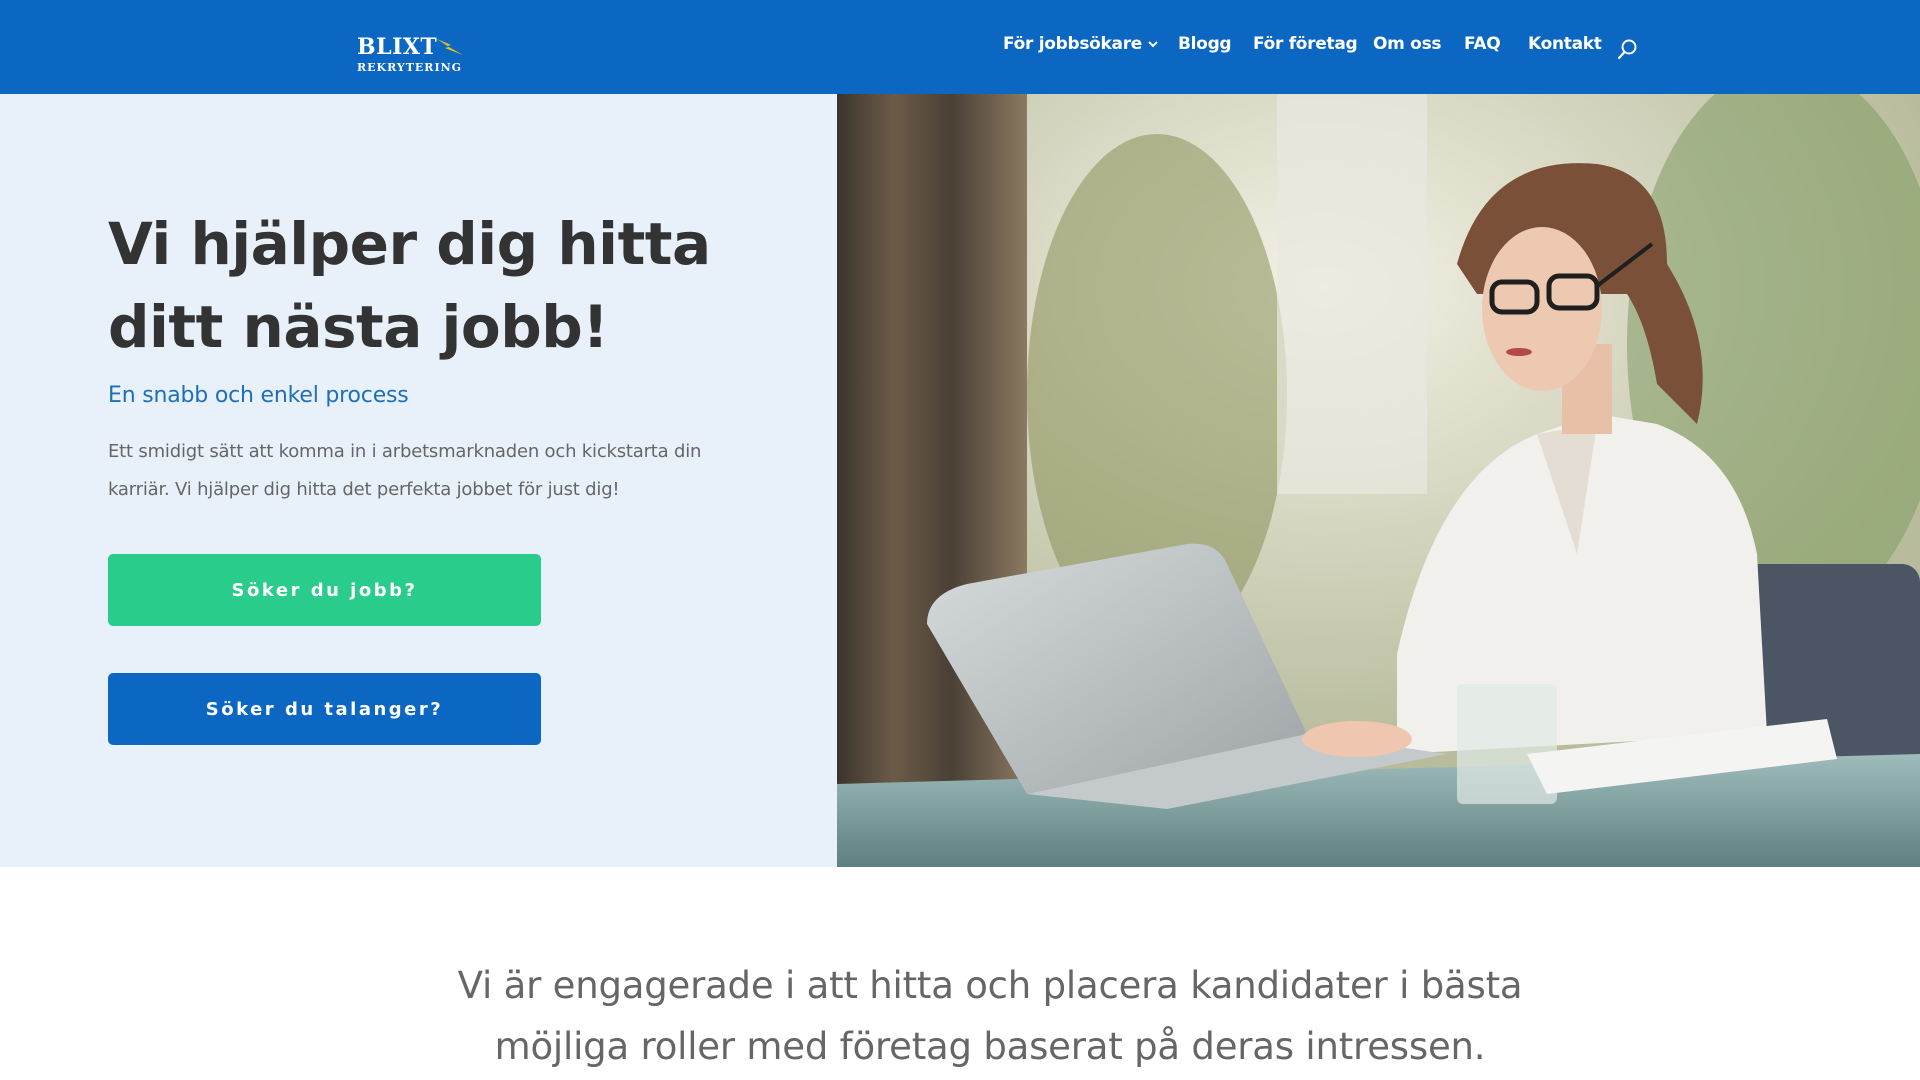 This screenshot has height=1080, width=1920. I want to click on nav-item-for-foretag: För företag, so click(1305, 47).